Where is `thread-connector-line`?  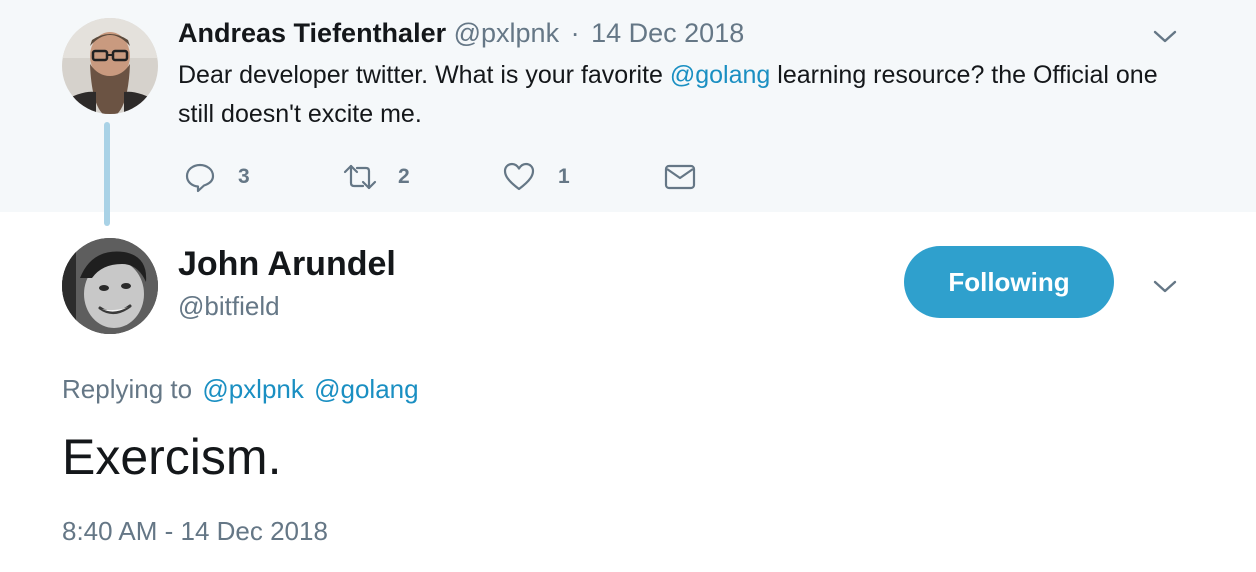 thread-connector-line is located at coordinates (107, 174).